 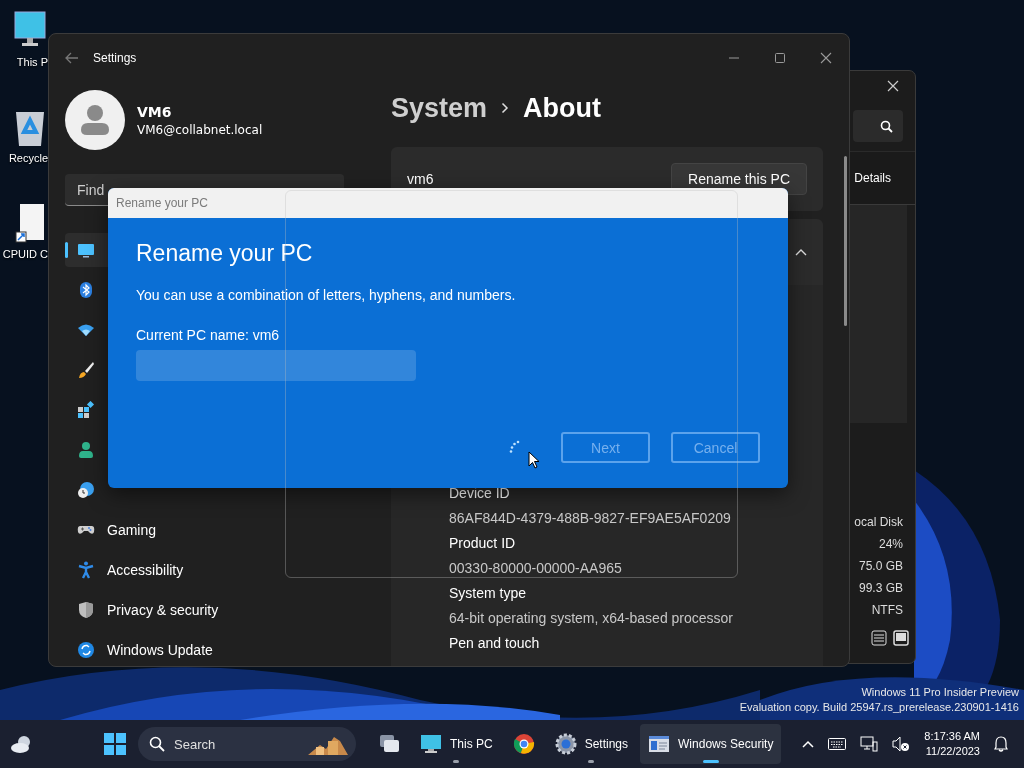 I want to click on drive-property-value: 99.3 GB, so click(x=880, y=588).